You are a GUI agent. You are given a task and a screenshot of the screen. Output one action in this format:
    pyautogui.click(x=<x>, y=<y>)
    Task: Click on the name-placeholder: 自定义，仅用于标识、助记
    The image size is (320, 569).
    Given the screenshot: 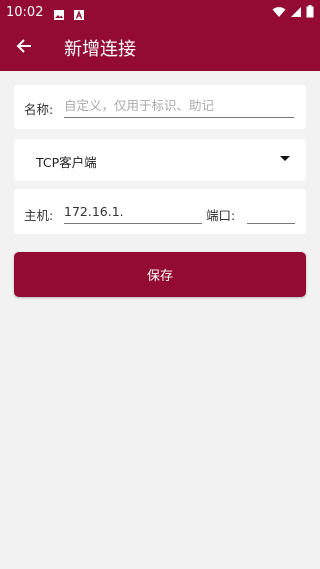 What is the action you would take?
    pyautogui.click(x=139, y=105)
    